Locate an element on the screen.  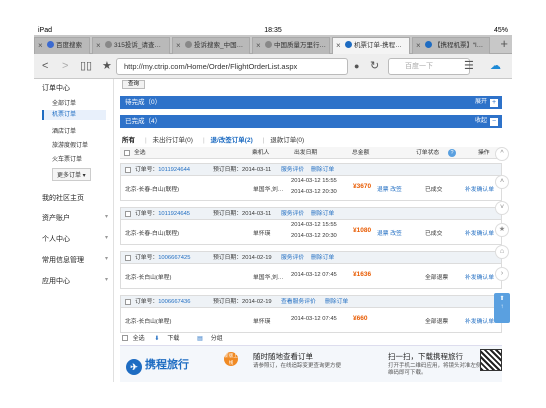
sidebar-section-assets: 资产账户 ▾ is located at coordinates (78, 218).